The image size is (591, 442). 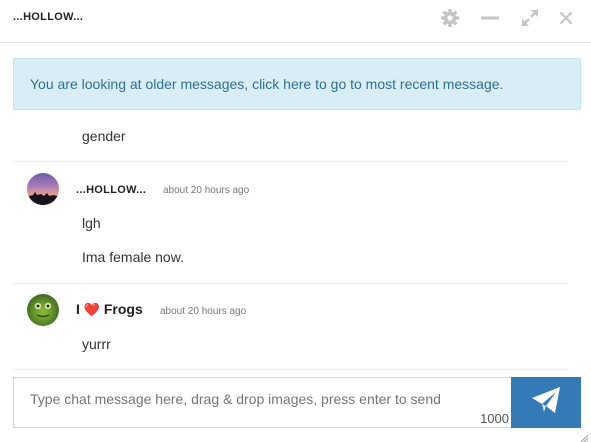 I want to click on author-name-part: I, so click(x=78, y=309).